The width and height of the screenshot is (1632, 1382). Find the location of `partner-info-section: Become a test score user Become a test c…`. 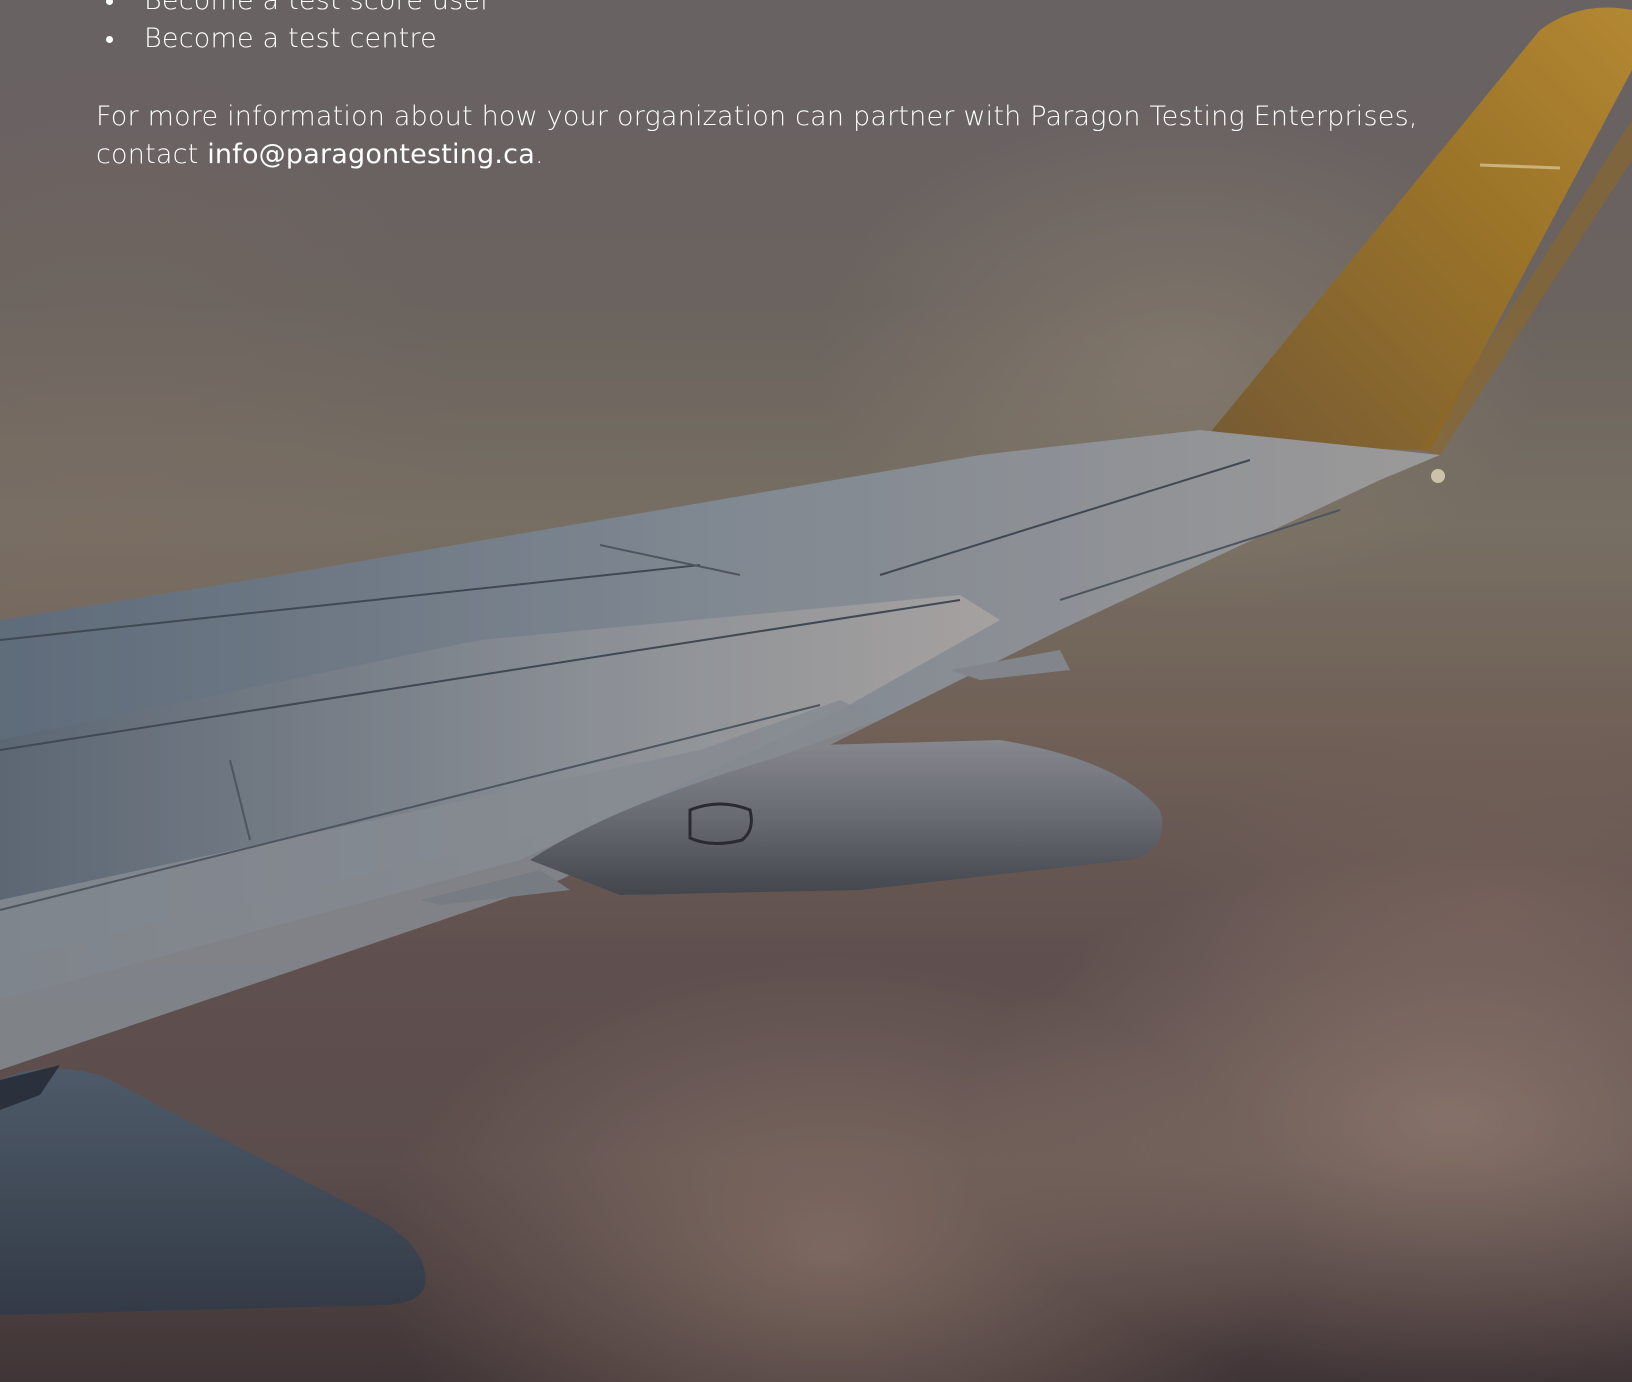

partner-info-section: Become a test score user Become a test c… is located at coordinates (806, 87).